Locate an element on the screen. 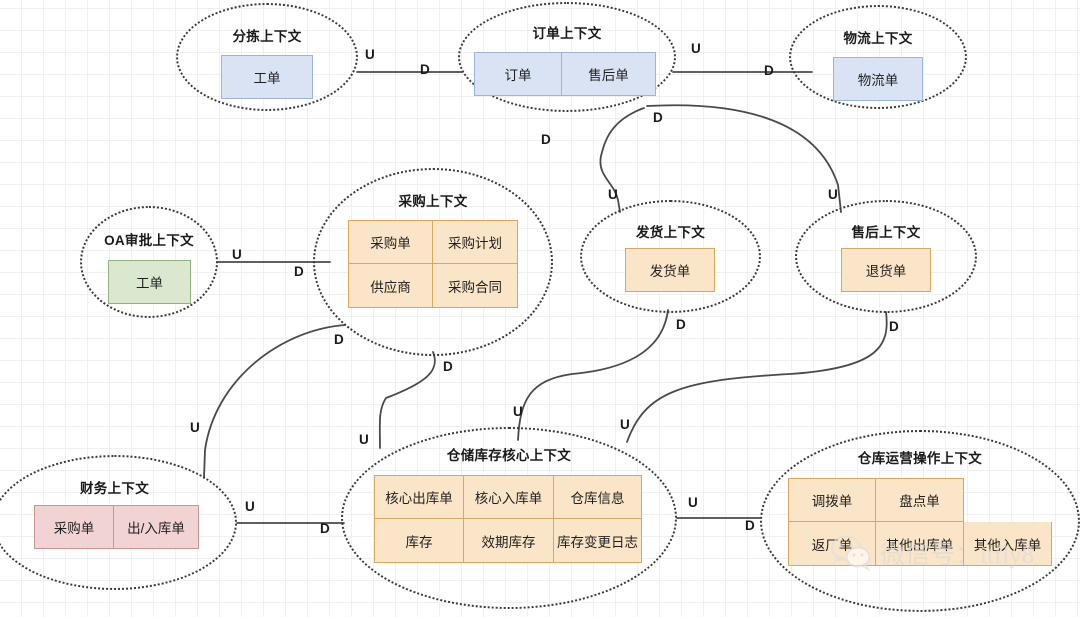 The height and width of the screenshot is (617, 1080). context-purchasing: 采购上下文 采购单 采购计划 供应商 采购合同 is located at coordinates (433, 262).